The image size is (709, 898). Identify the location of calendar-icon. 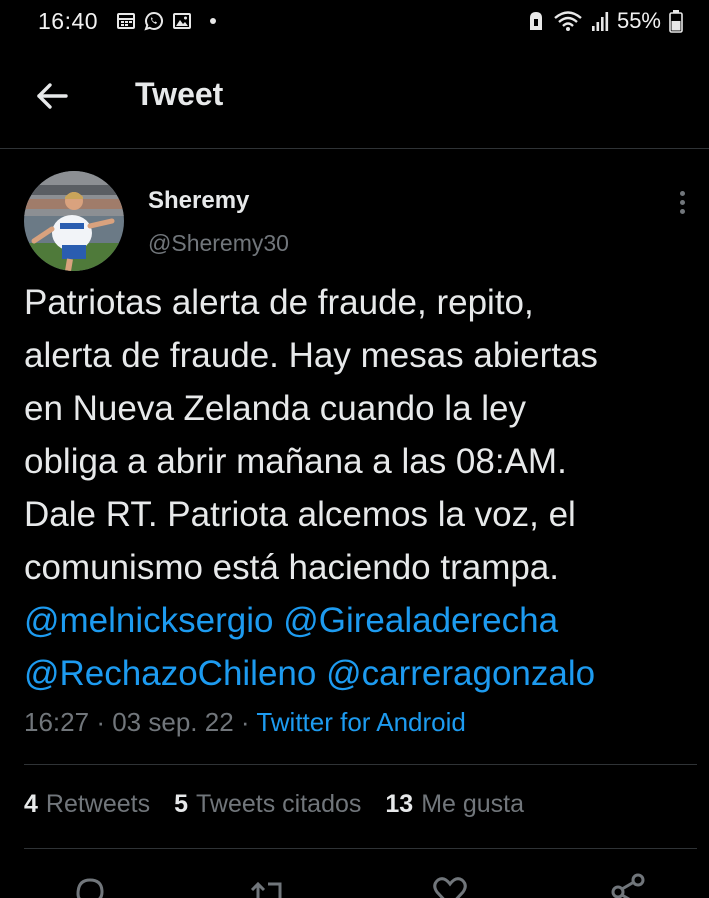
(126, 21).